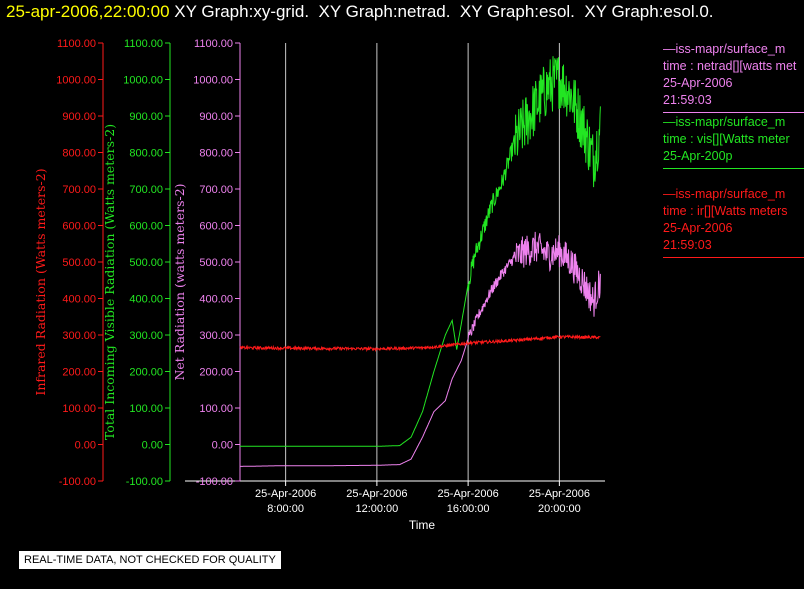 The width and height of the screenshot is (804, 589). What do you see at coordinates (146, 154) in the screenshot?
I see `y-tick-label-vis: 800.00` at bounding box center [146, 154].